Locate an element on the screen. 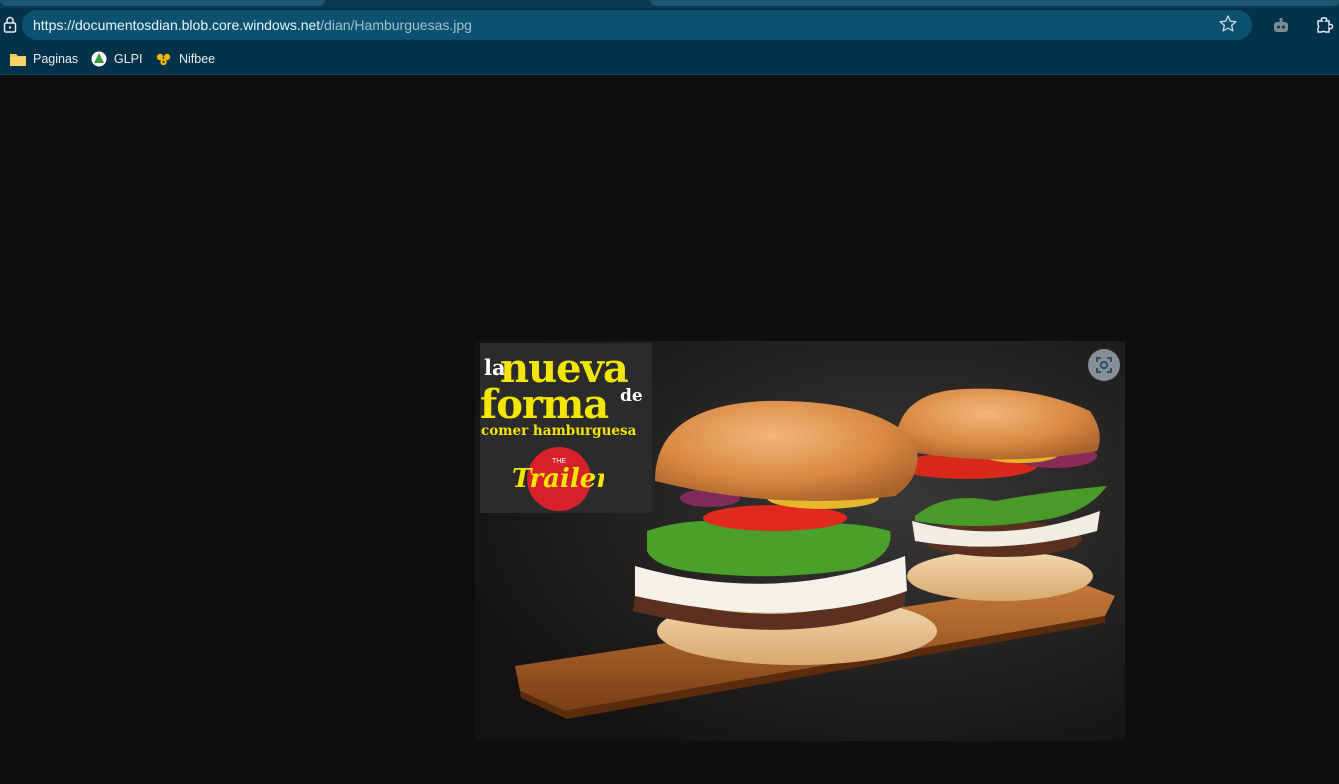 The height and width of the screenshot is (784, 1339). bookmark-paginas: Paginas is located at coordinates (43, 59).